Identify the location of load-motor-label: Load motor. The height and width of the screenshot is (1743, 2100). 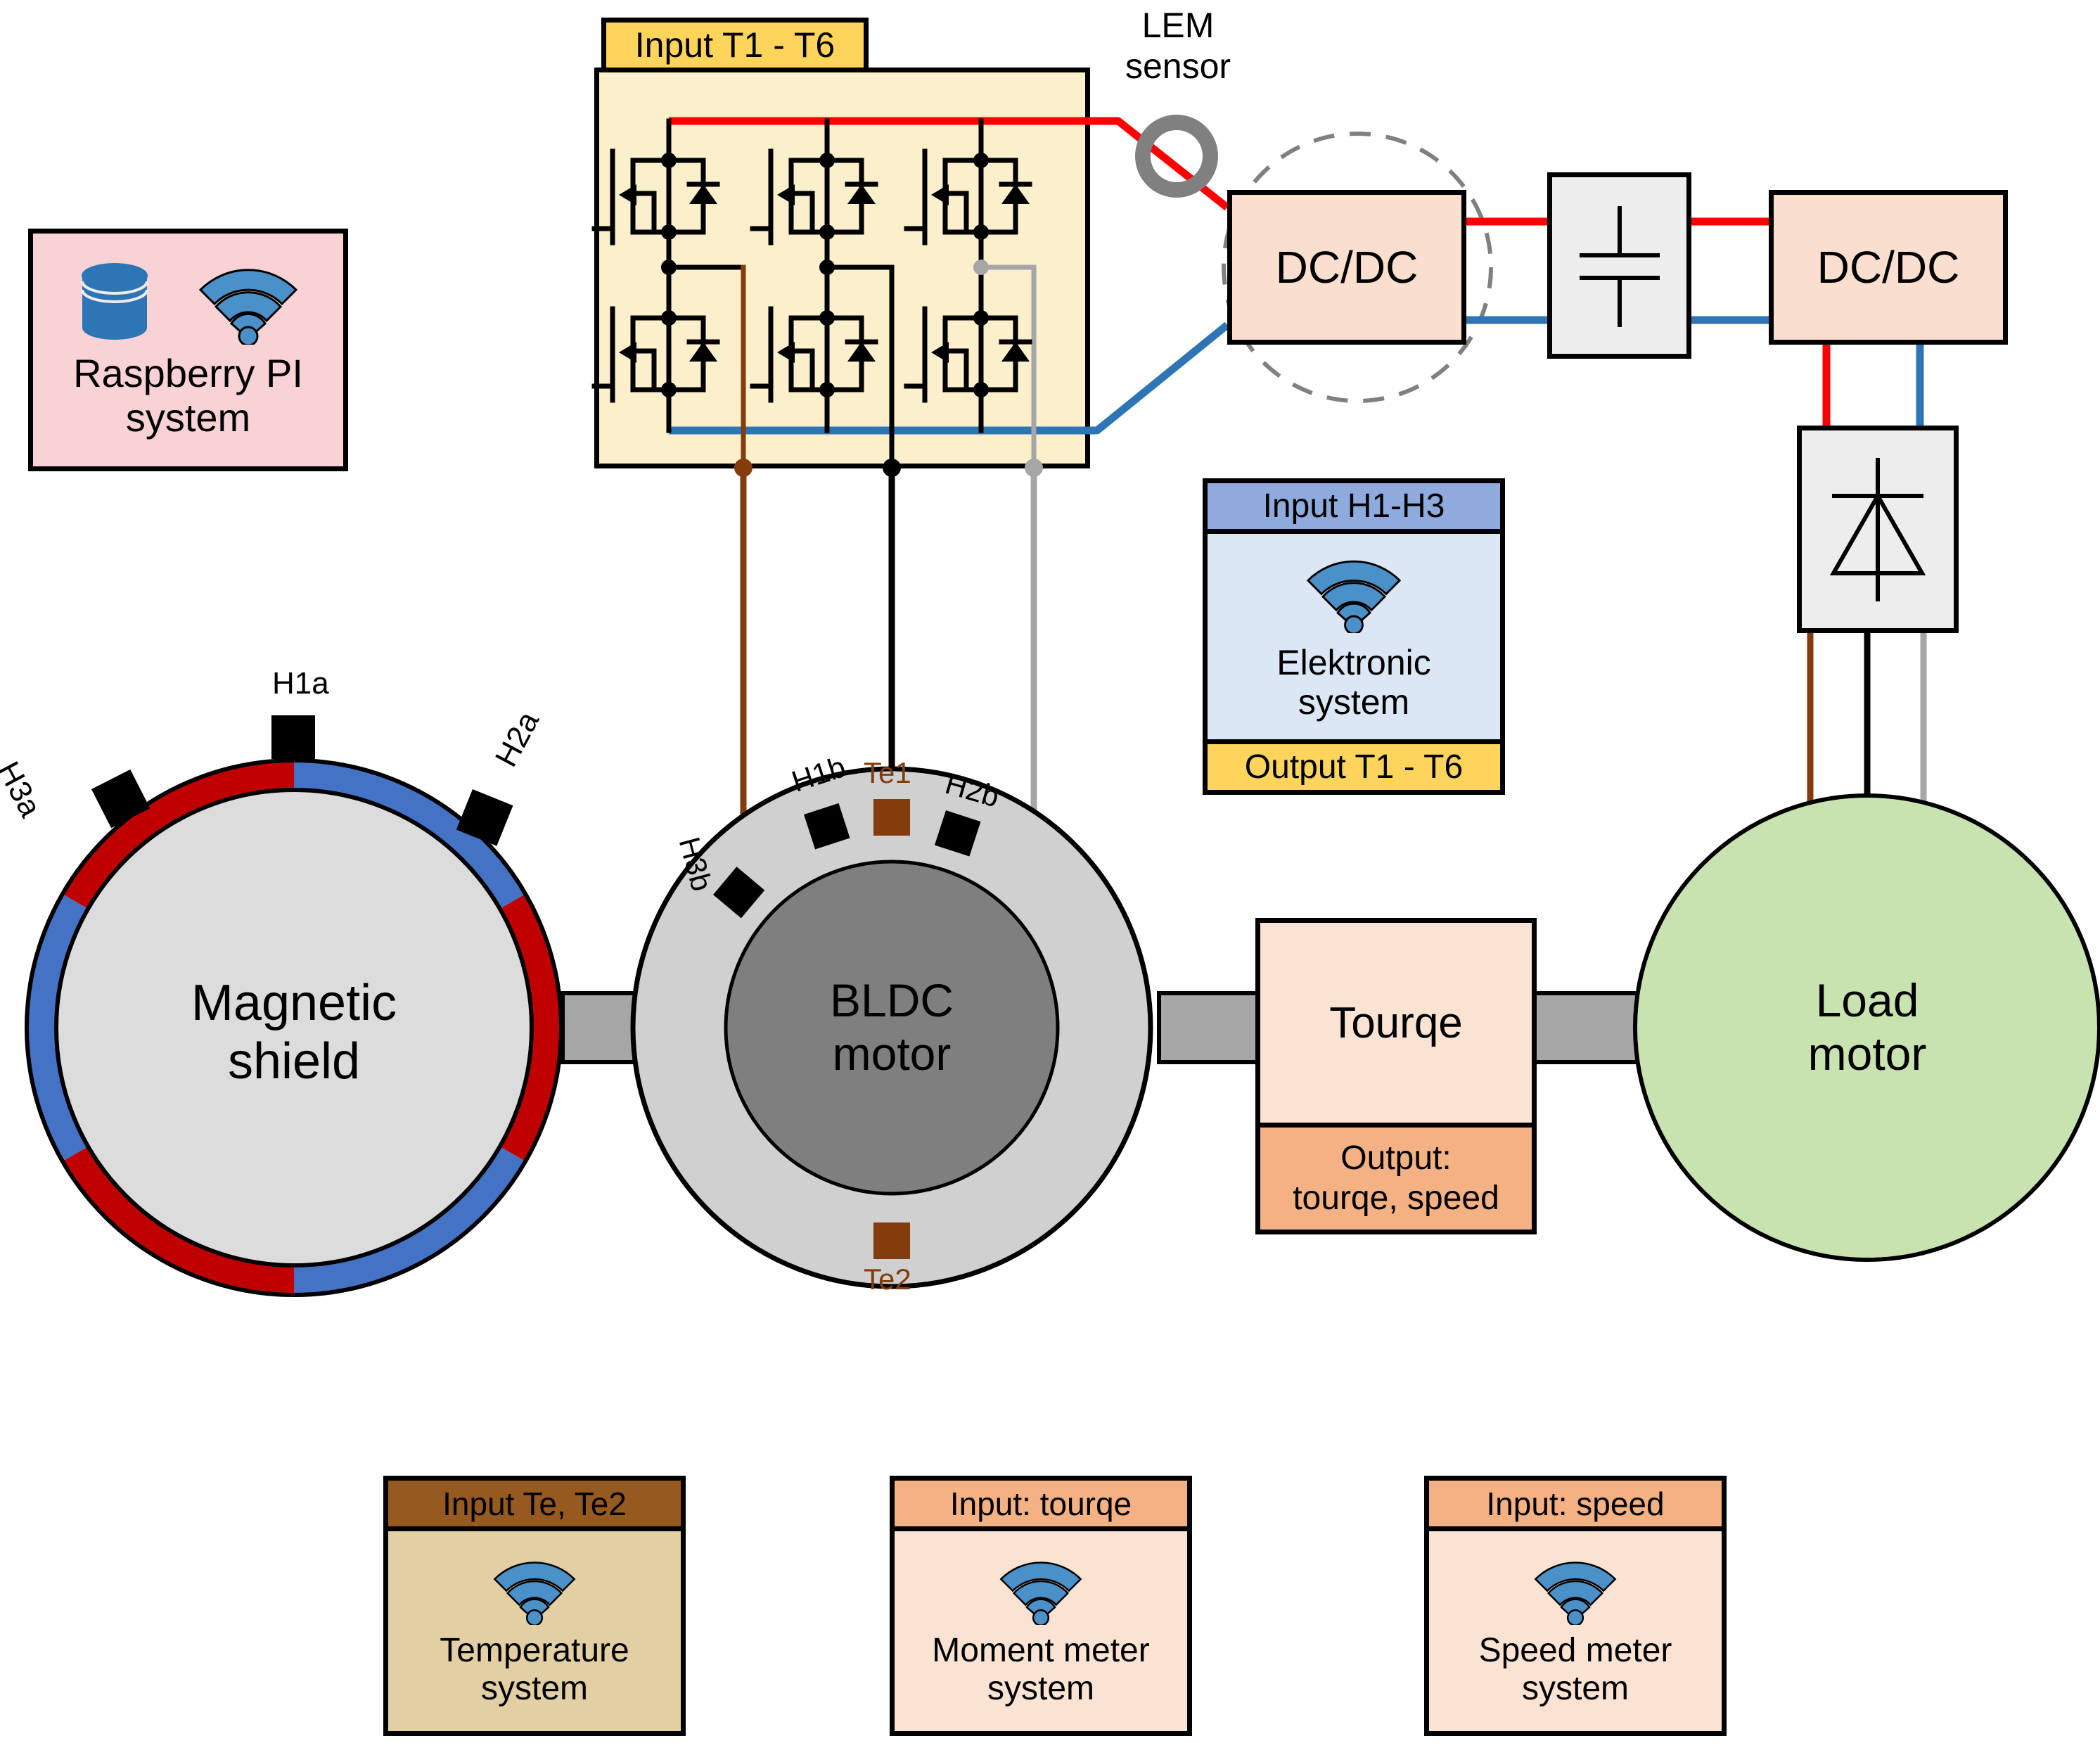
(1867, 1027).